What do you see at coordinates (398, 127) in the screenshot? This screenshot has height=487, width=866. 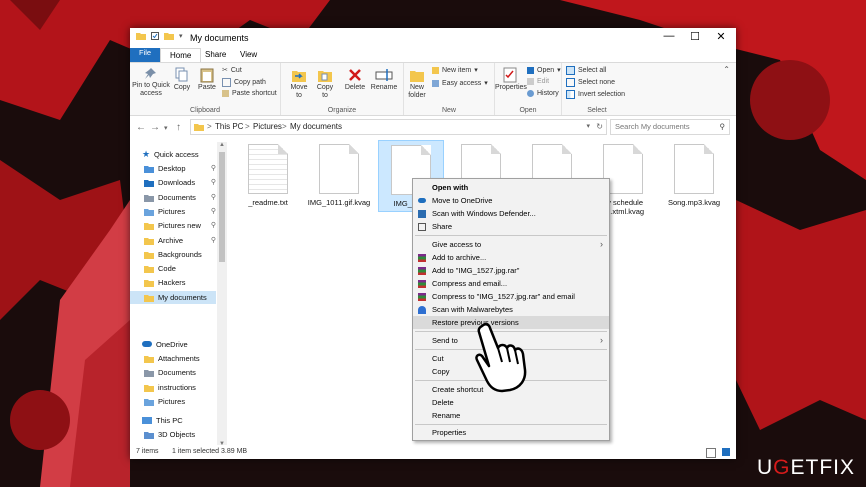 I see `address-bar: > This PC > Pictures > My documents ▾ ↻` at bounding box center [398, 127].